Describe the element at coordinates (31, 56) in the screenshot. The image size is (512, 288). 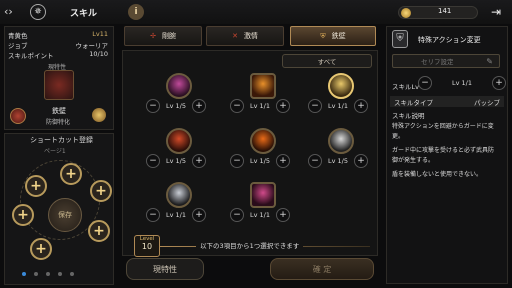
I see `profile-label: スキルポイント` at that location.